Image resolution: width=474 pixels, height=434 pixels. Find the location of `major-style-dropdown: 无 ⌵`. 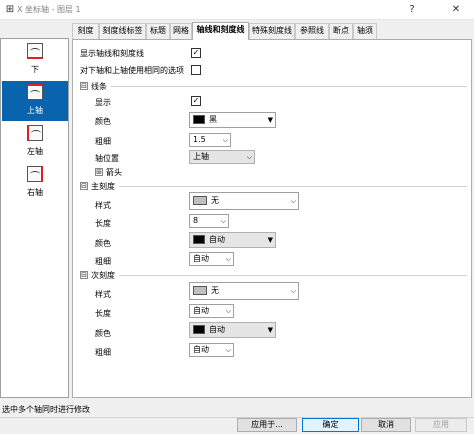

major-style-dropdown: 无 ⌵ is located at coordinates (244, 201).